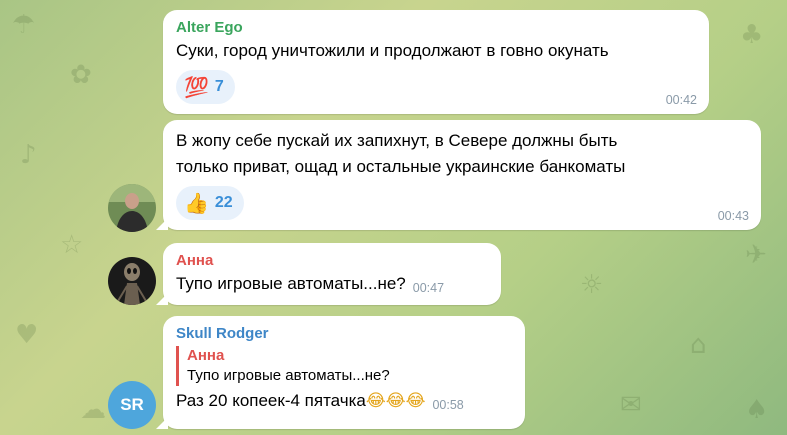  I want to click on wallpaper-doodle-icon: ♪, so click(28, 155).